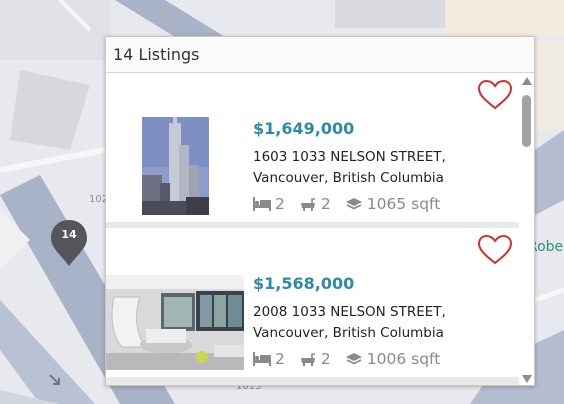 The width and height of the screenshot is (564, 404). Describe the element at coordinates (349, 312) in the screenshot. I see `listing-address-line1: 2008 1033 NELSON STREET,` at that location.